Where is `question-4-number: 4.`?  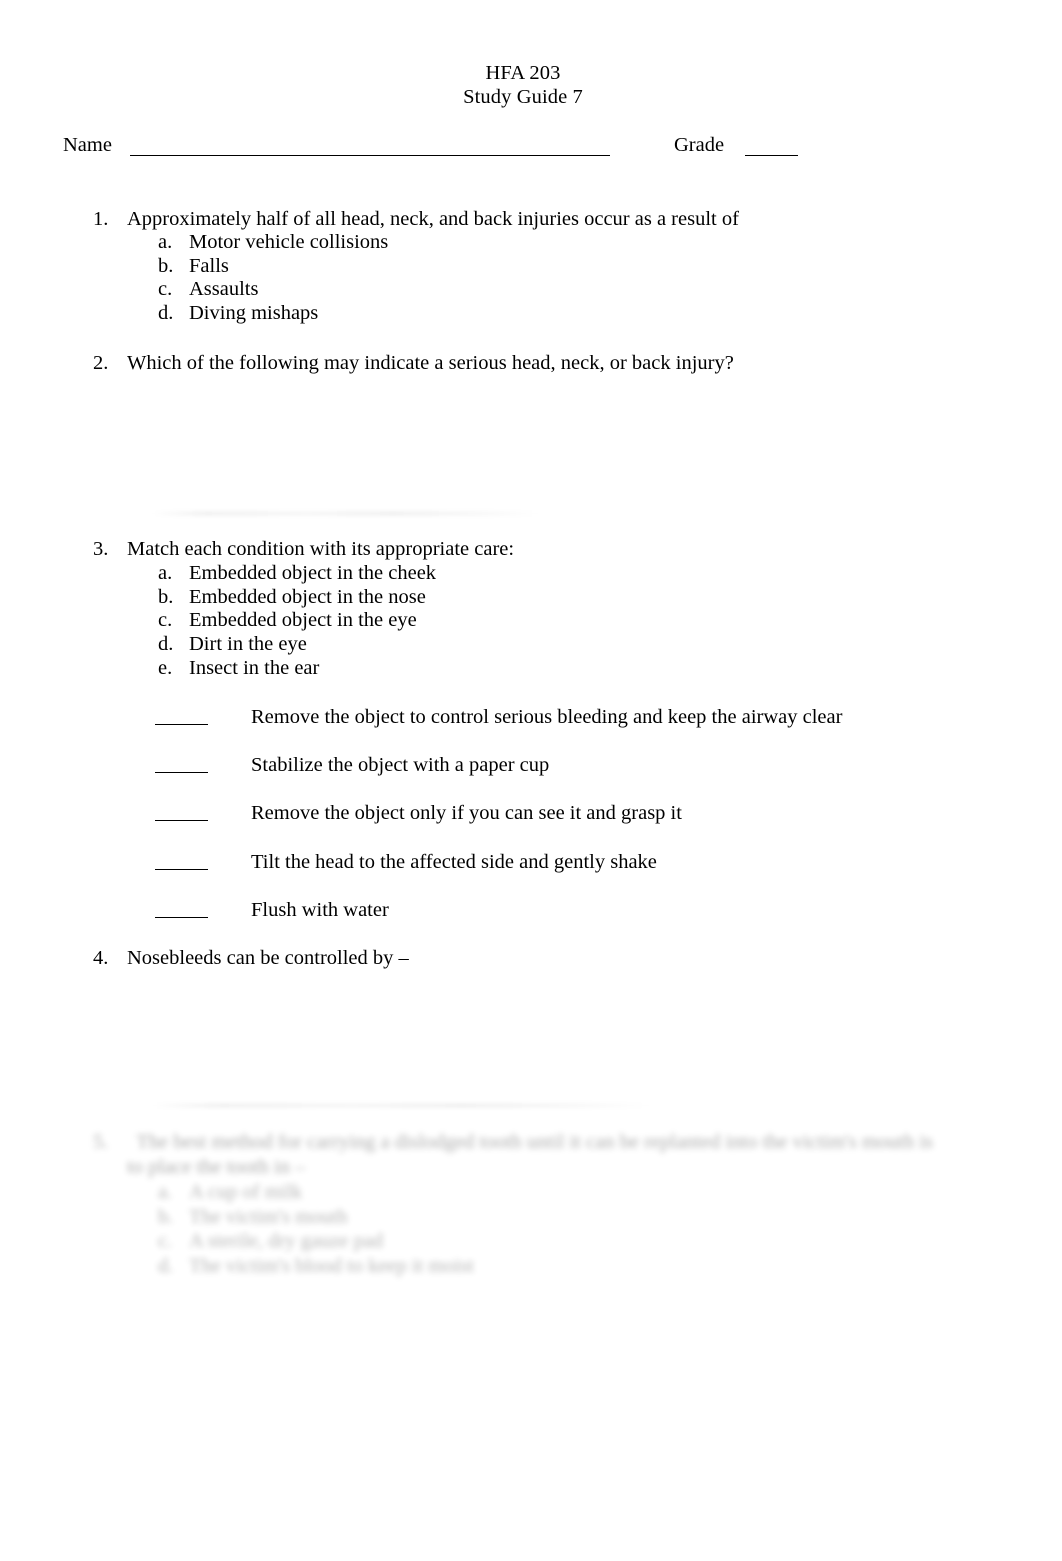 question-4-number: 4. is located at coordinates (101, 958).